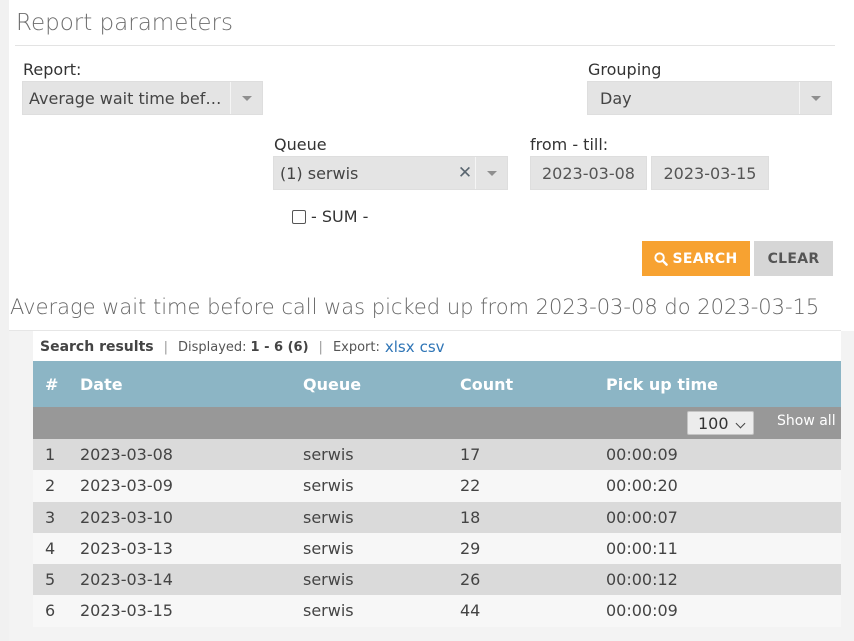 The image size is (854, 641). I want to click on report-label: Report:, so click(52, 69).